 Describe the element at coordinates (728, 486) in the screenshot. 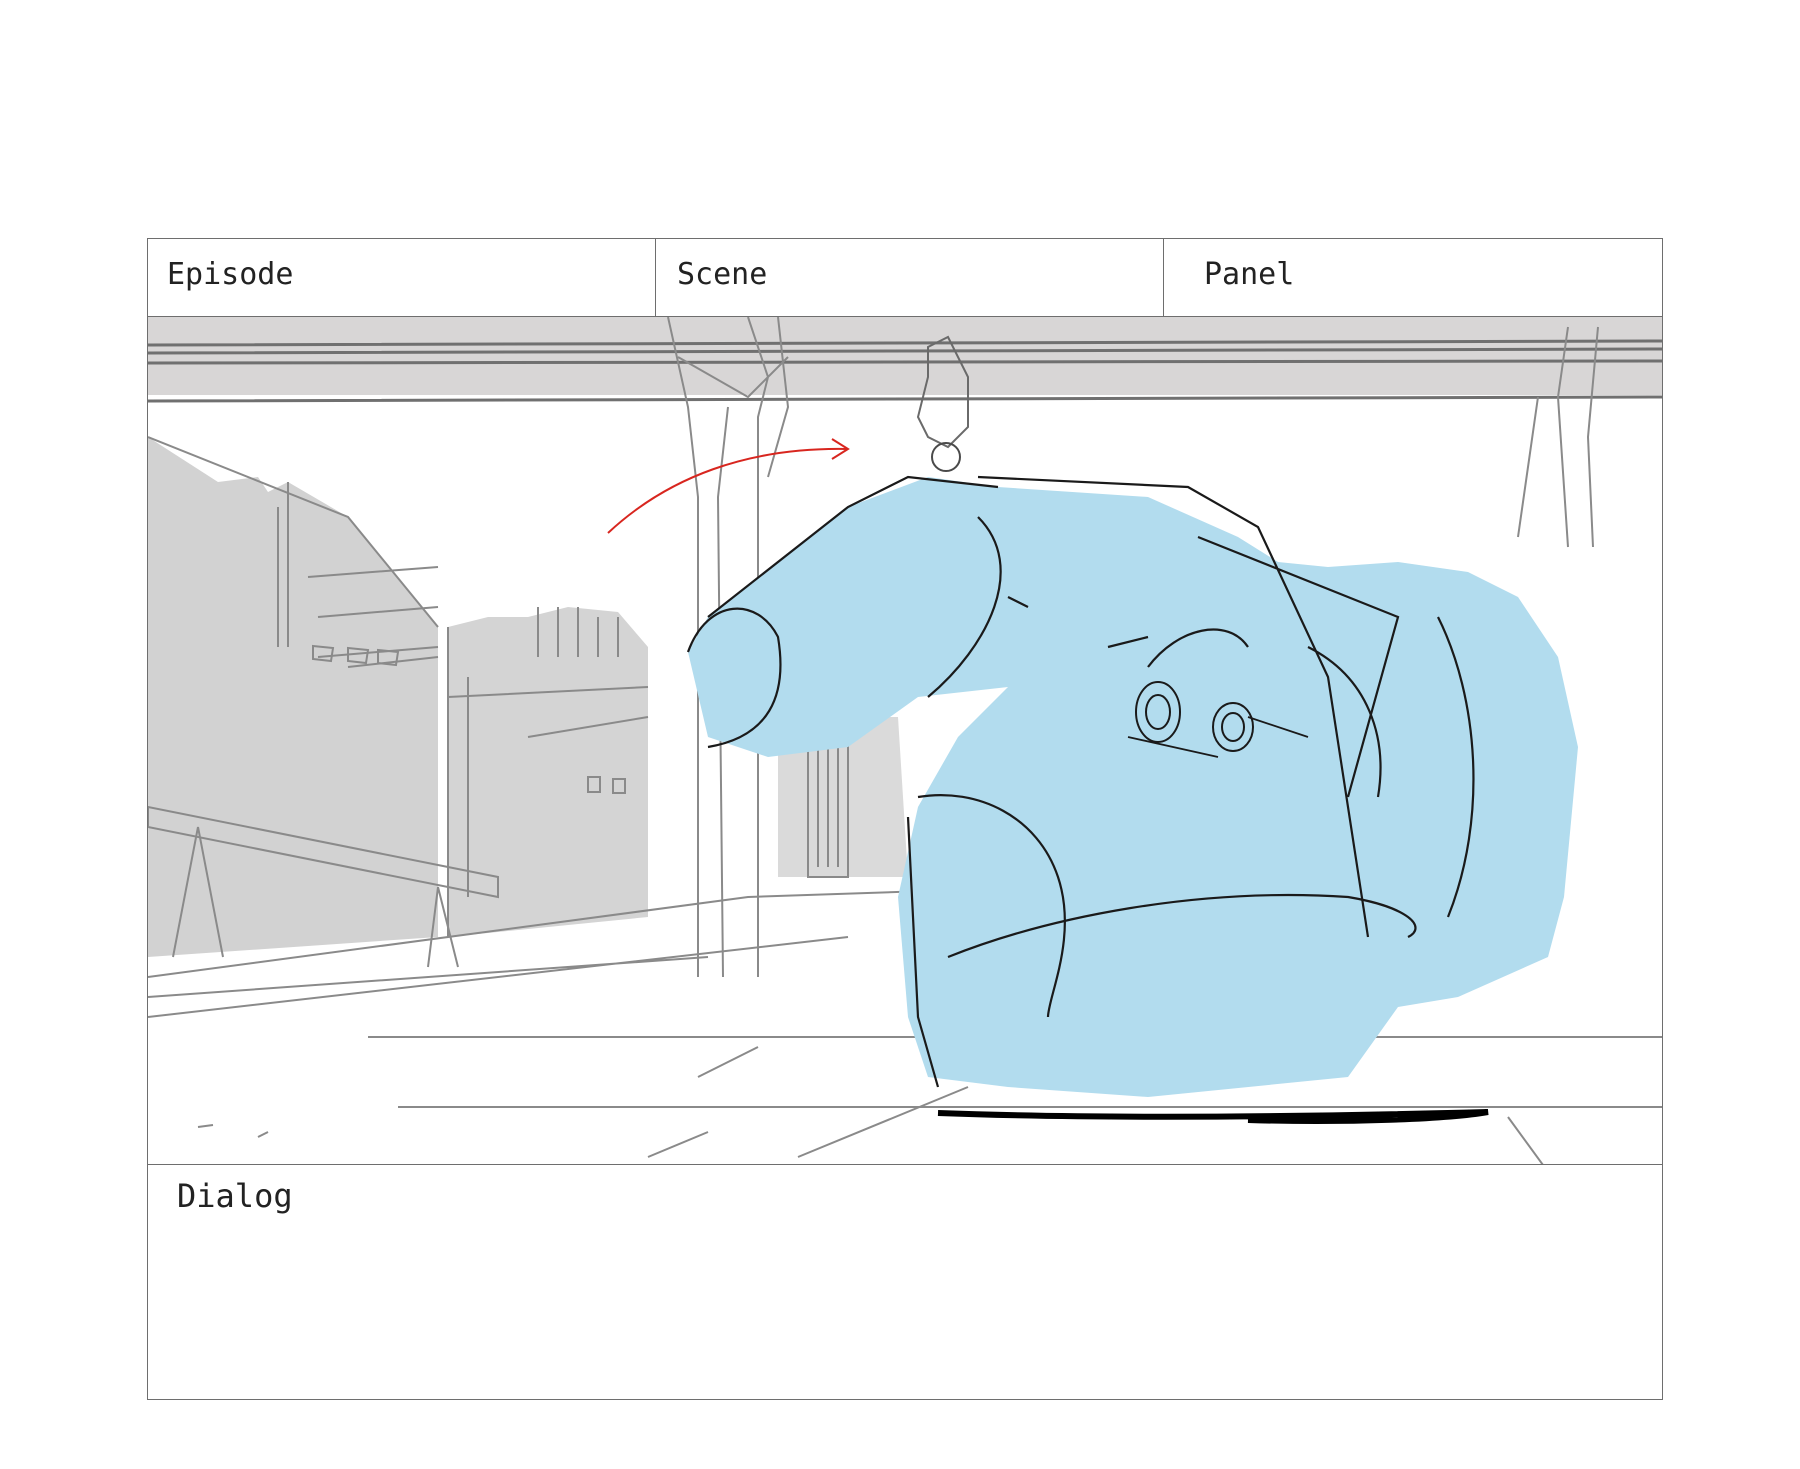

I see `motion-arrow` at that location.